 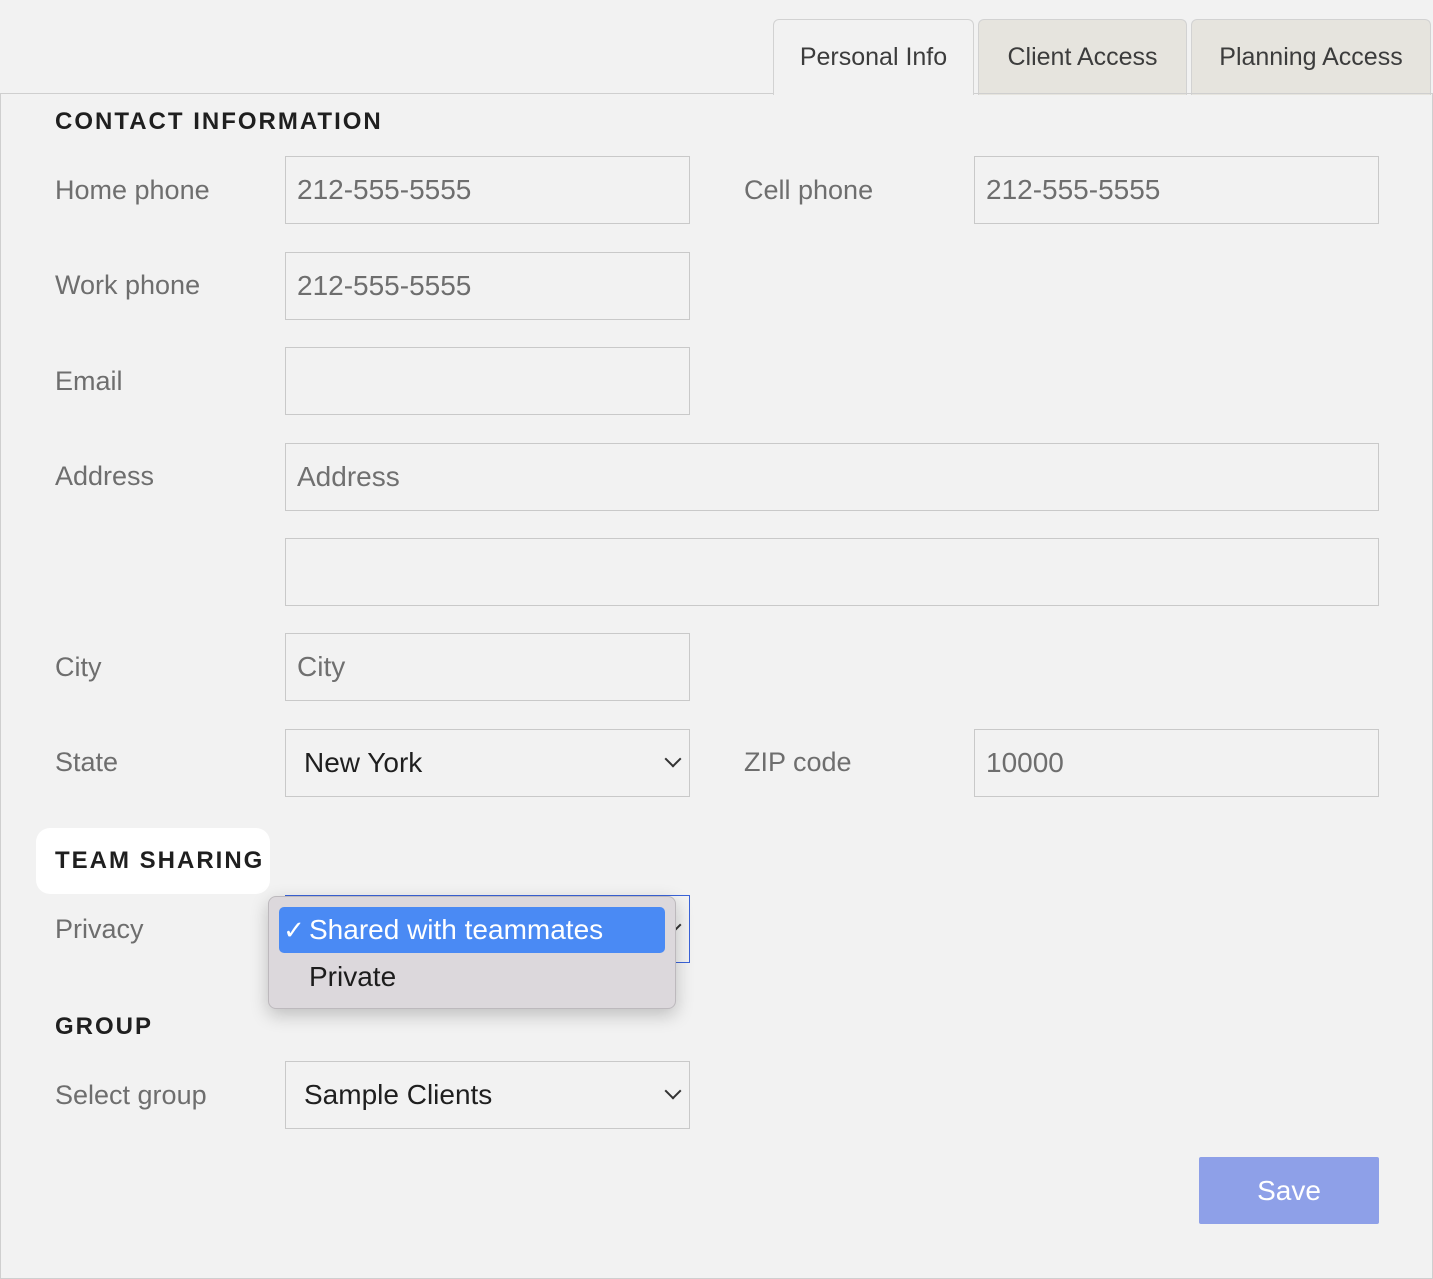 What do you see at coordinates (832, 477) in the screenshot?
I see `address-line1-input` at bounding box center [832, 477].